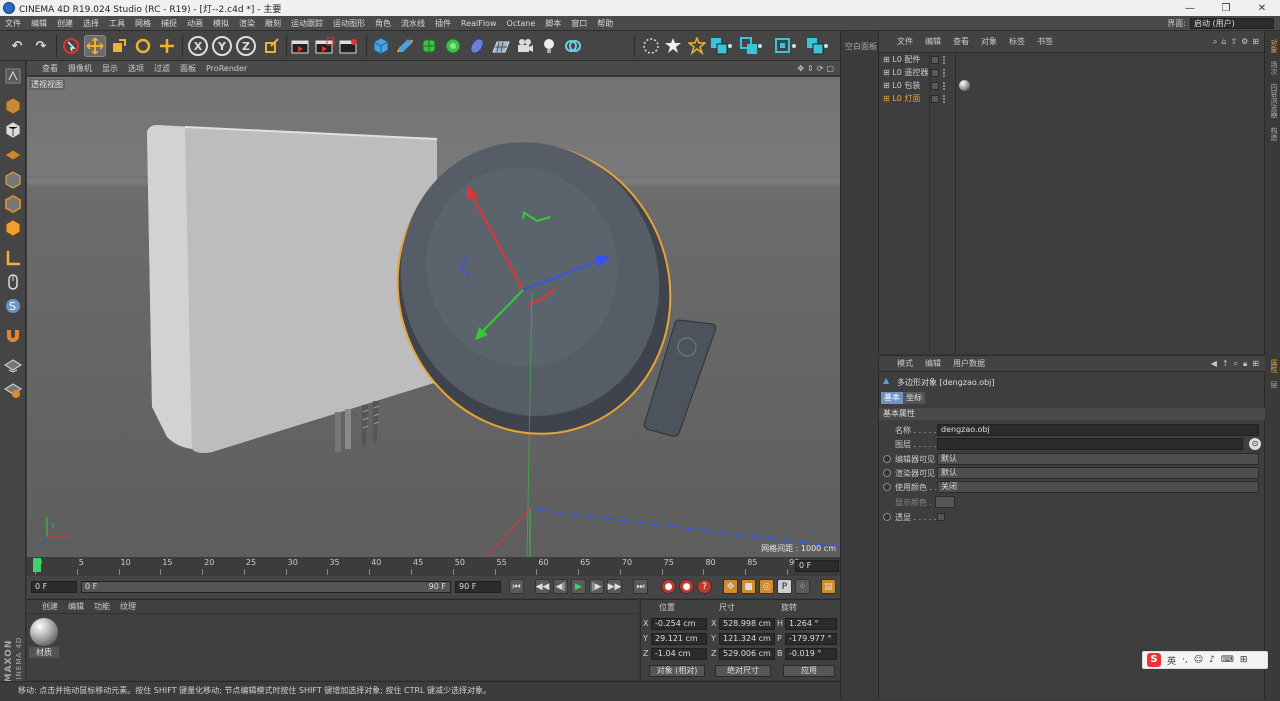  I want to click on menu-script: 脚本, so click(553, 23).